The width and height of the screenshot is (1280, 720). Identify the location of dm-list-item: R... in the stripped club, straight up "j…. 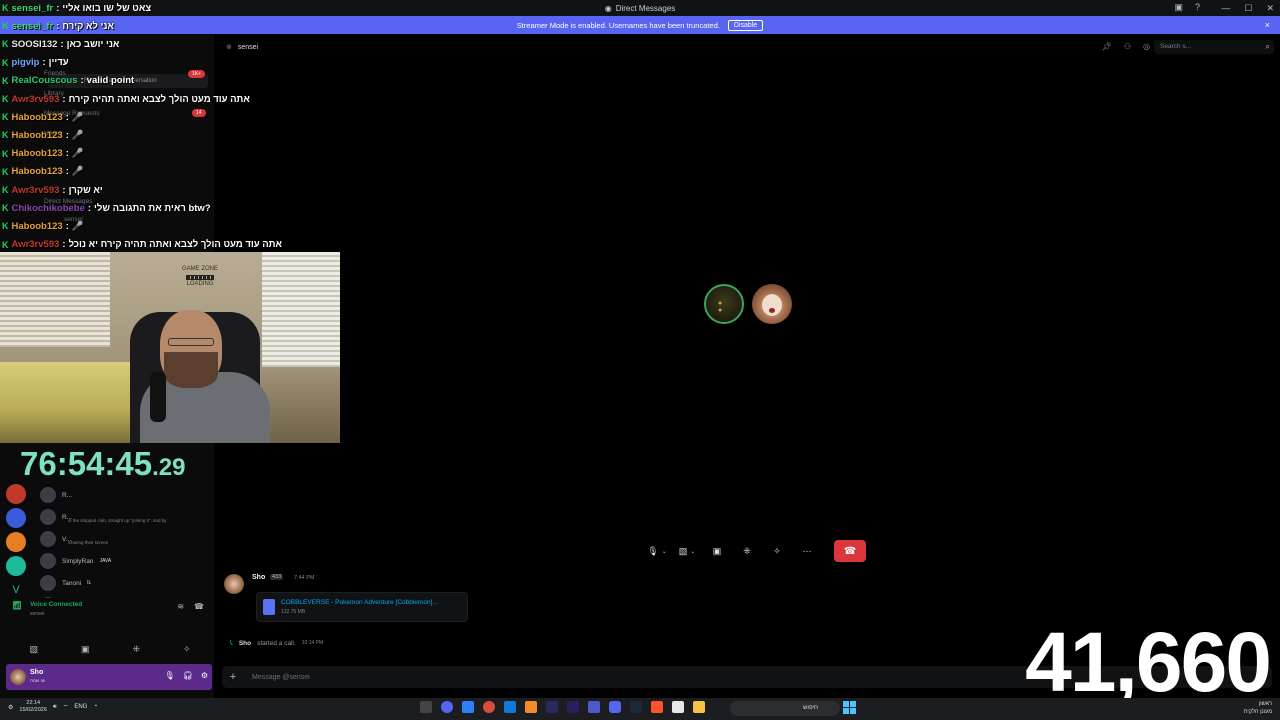
(125, 517).